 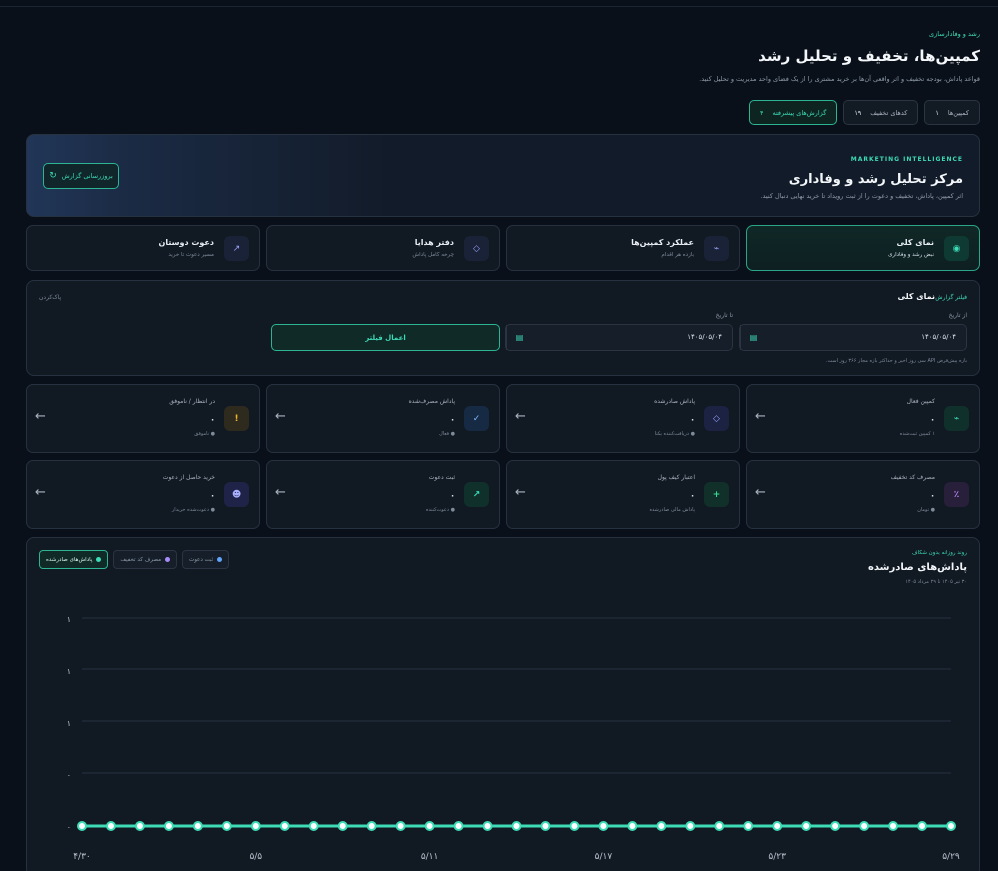 I want to click on kpi-card: ✓ پاداش مصرف‌شده ۰ ● فعال ←, so click(x=383, y=418).